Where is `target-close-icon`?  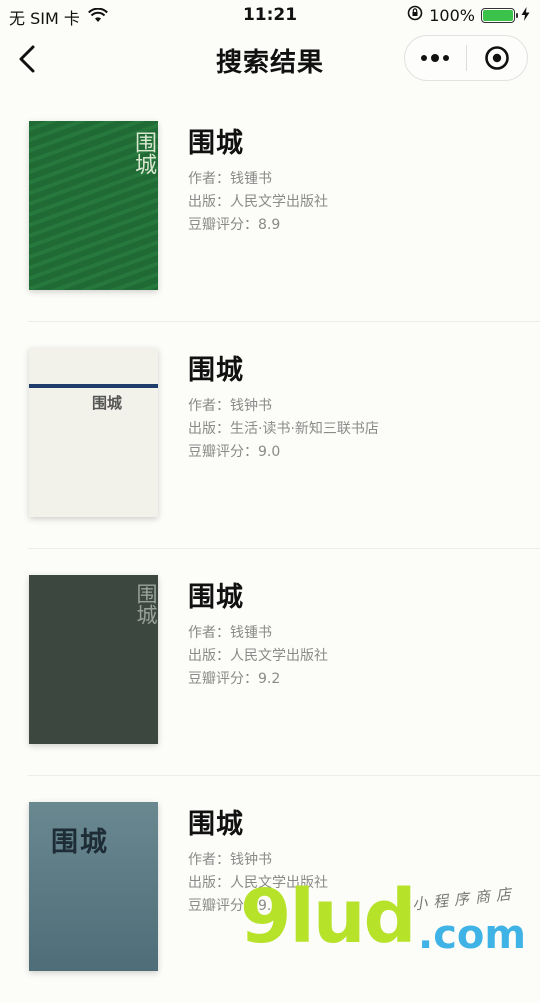 target-close-icon is located at coordinates (496, 58).